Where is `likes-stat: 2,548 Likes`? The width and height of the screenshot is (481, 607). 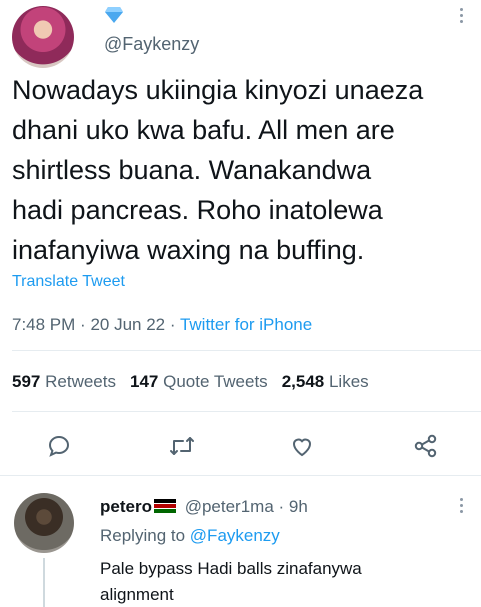
likes-stat: 2,548 Likes is located at coordinates (325, 381).